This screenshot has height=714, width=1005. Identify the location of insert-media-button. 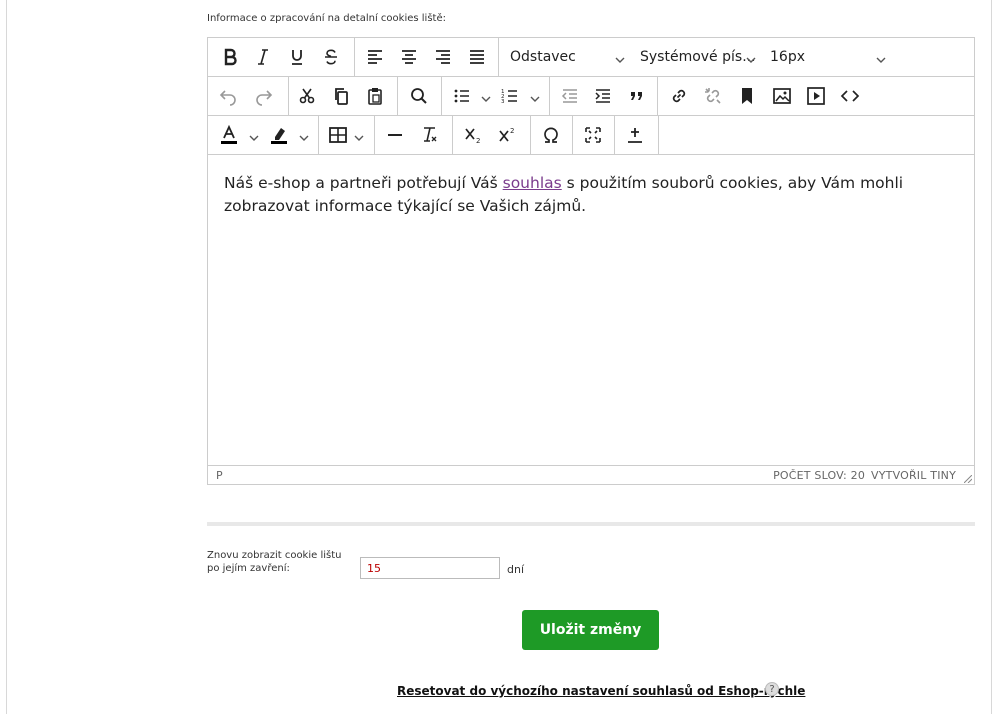
(816, 96).